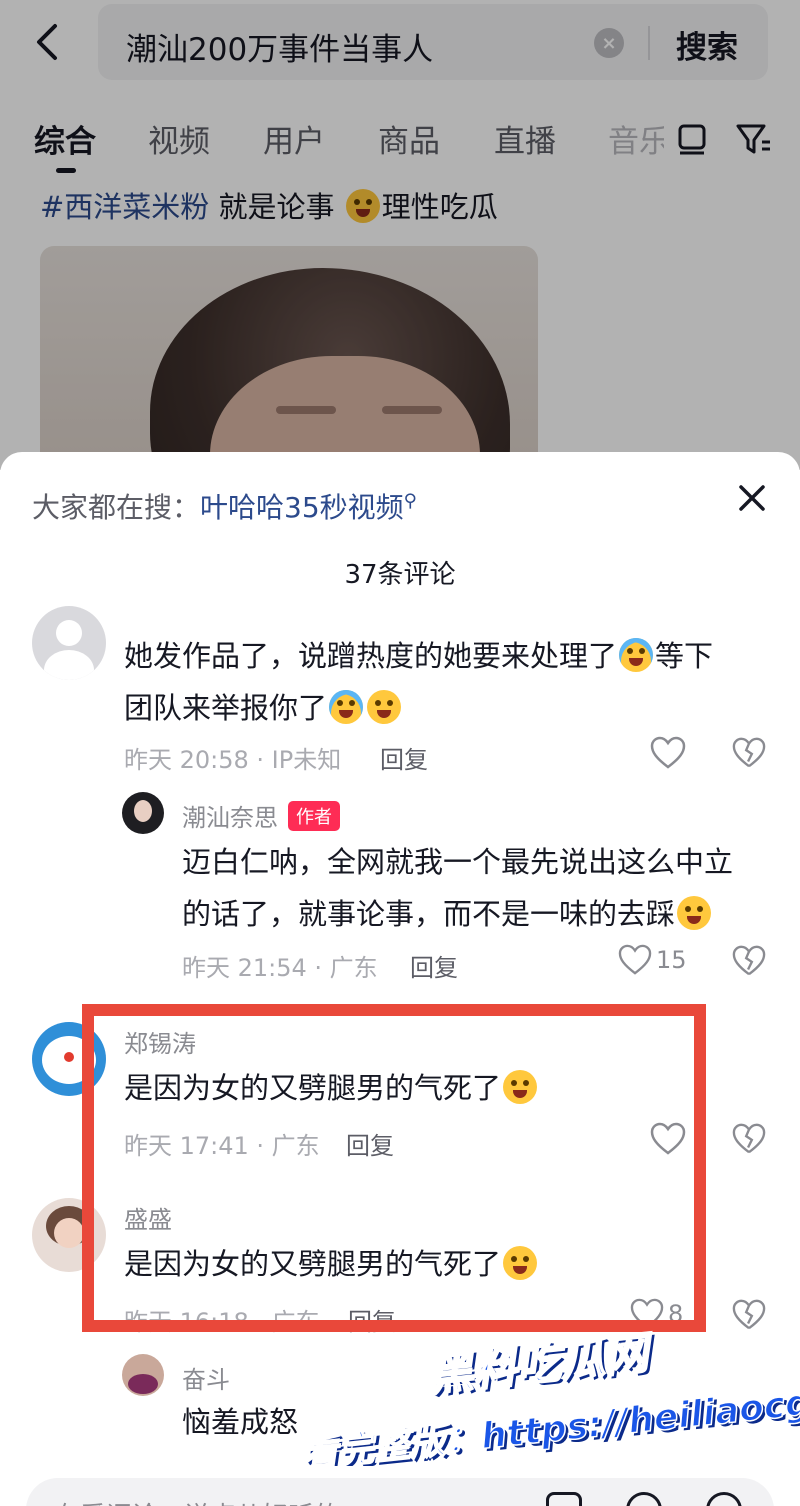 The height and width of the screenshot is (1506, 800). I want to click on hot-search-prefix: 大家都在搜：, so click(116, 507).